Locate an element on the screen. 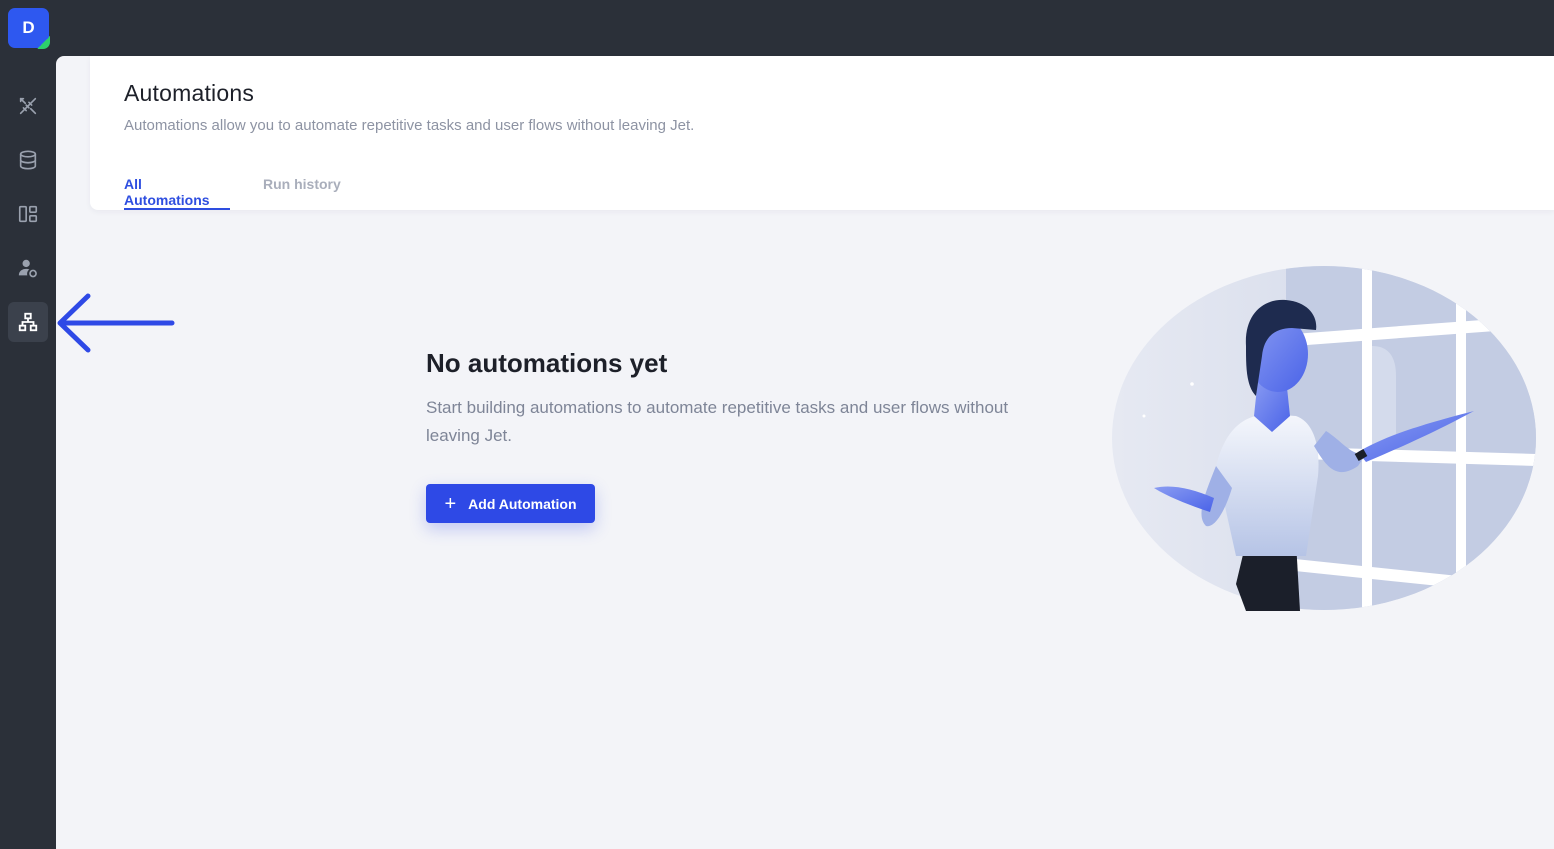 This screenshot has width=1554, height=849. builder-icon is located at coordinates (28, 106).